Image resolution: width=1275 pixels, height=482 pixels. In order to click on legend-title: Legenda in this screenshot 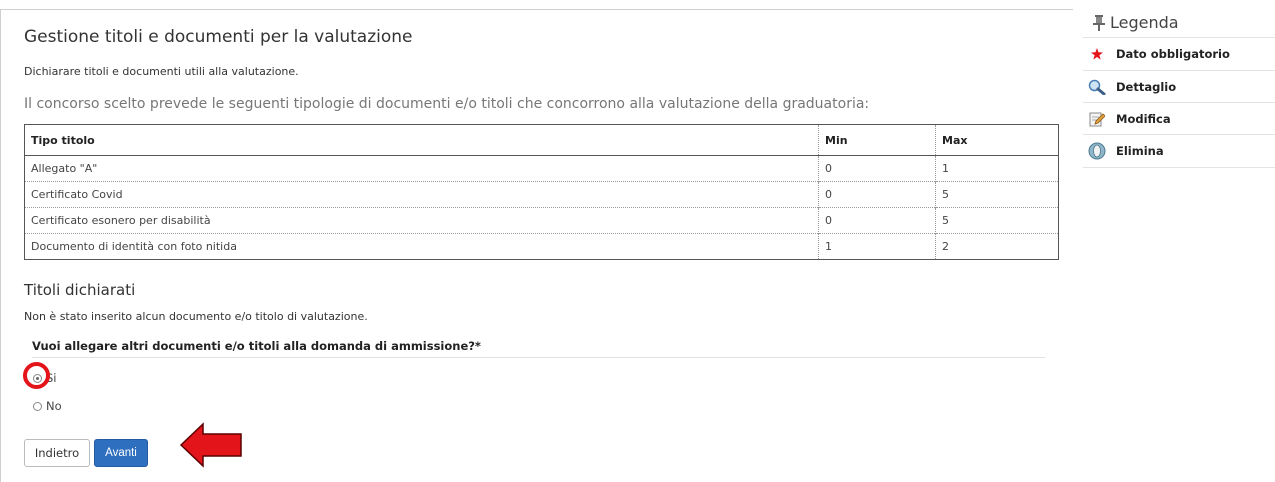, I will do `click(1136, 22)`.